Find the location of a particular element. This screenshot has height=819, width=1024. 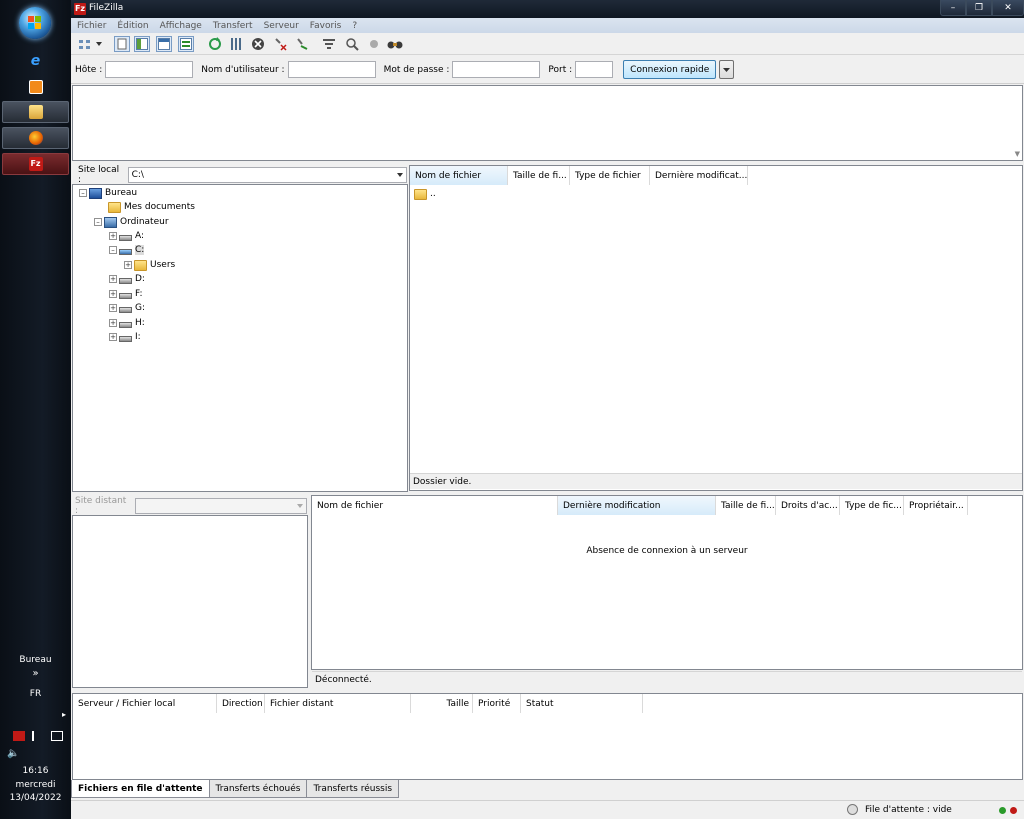

title-bar: Fz FileZilla – ❐ ✕ is located at coordinates (547, 9).